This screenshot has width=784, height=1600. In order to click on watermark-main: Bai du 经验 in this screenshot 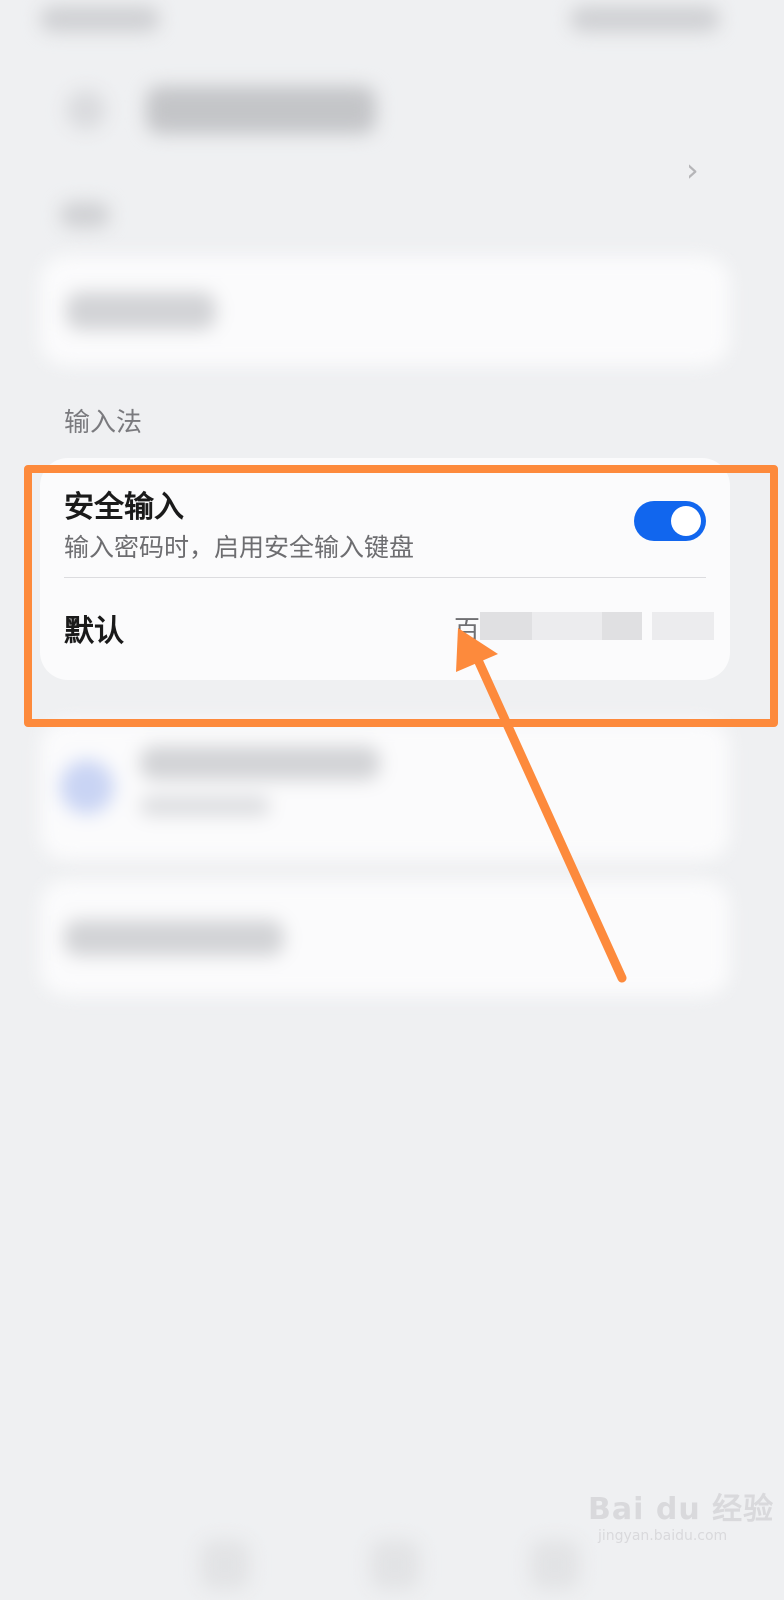, I will do `click(681, 1509)`.